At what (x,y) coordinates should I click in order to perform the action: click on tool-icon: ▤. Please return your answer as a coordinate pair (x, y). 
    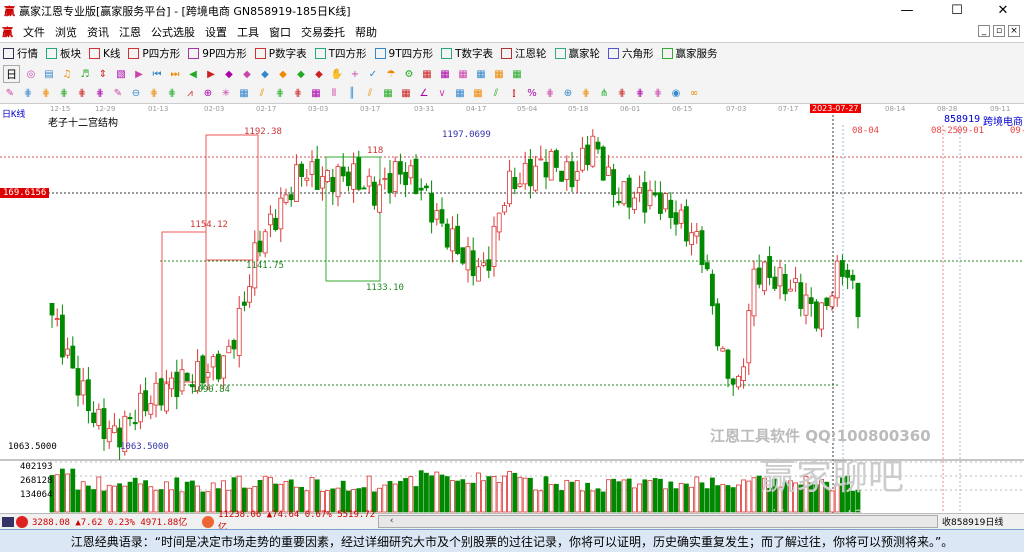
    Looking at the image, I should click on (49, 74).